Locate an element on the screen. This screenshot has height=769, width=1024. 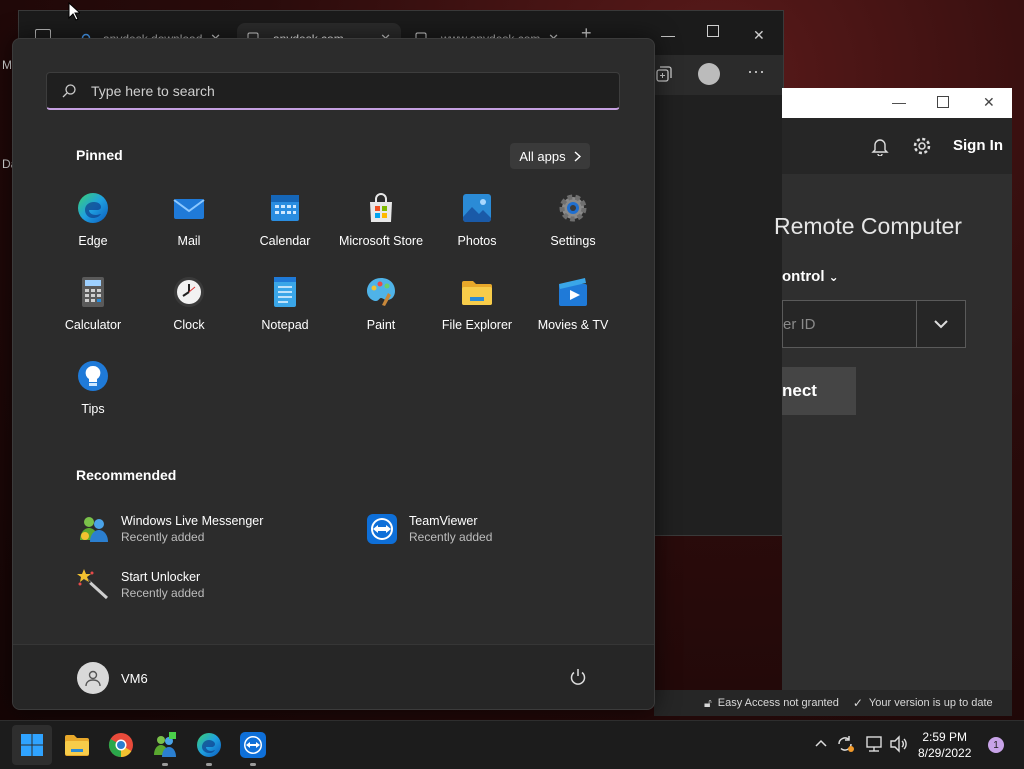
pinned-app-paint: Paint is located at coordinates (381, 303).